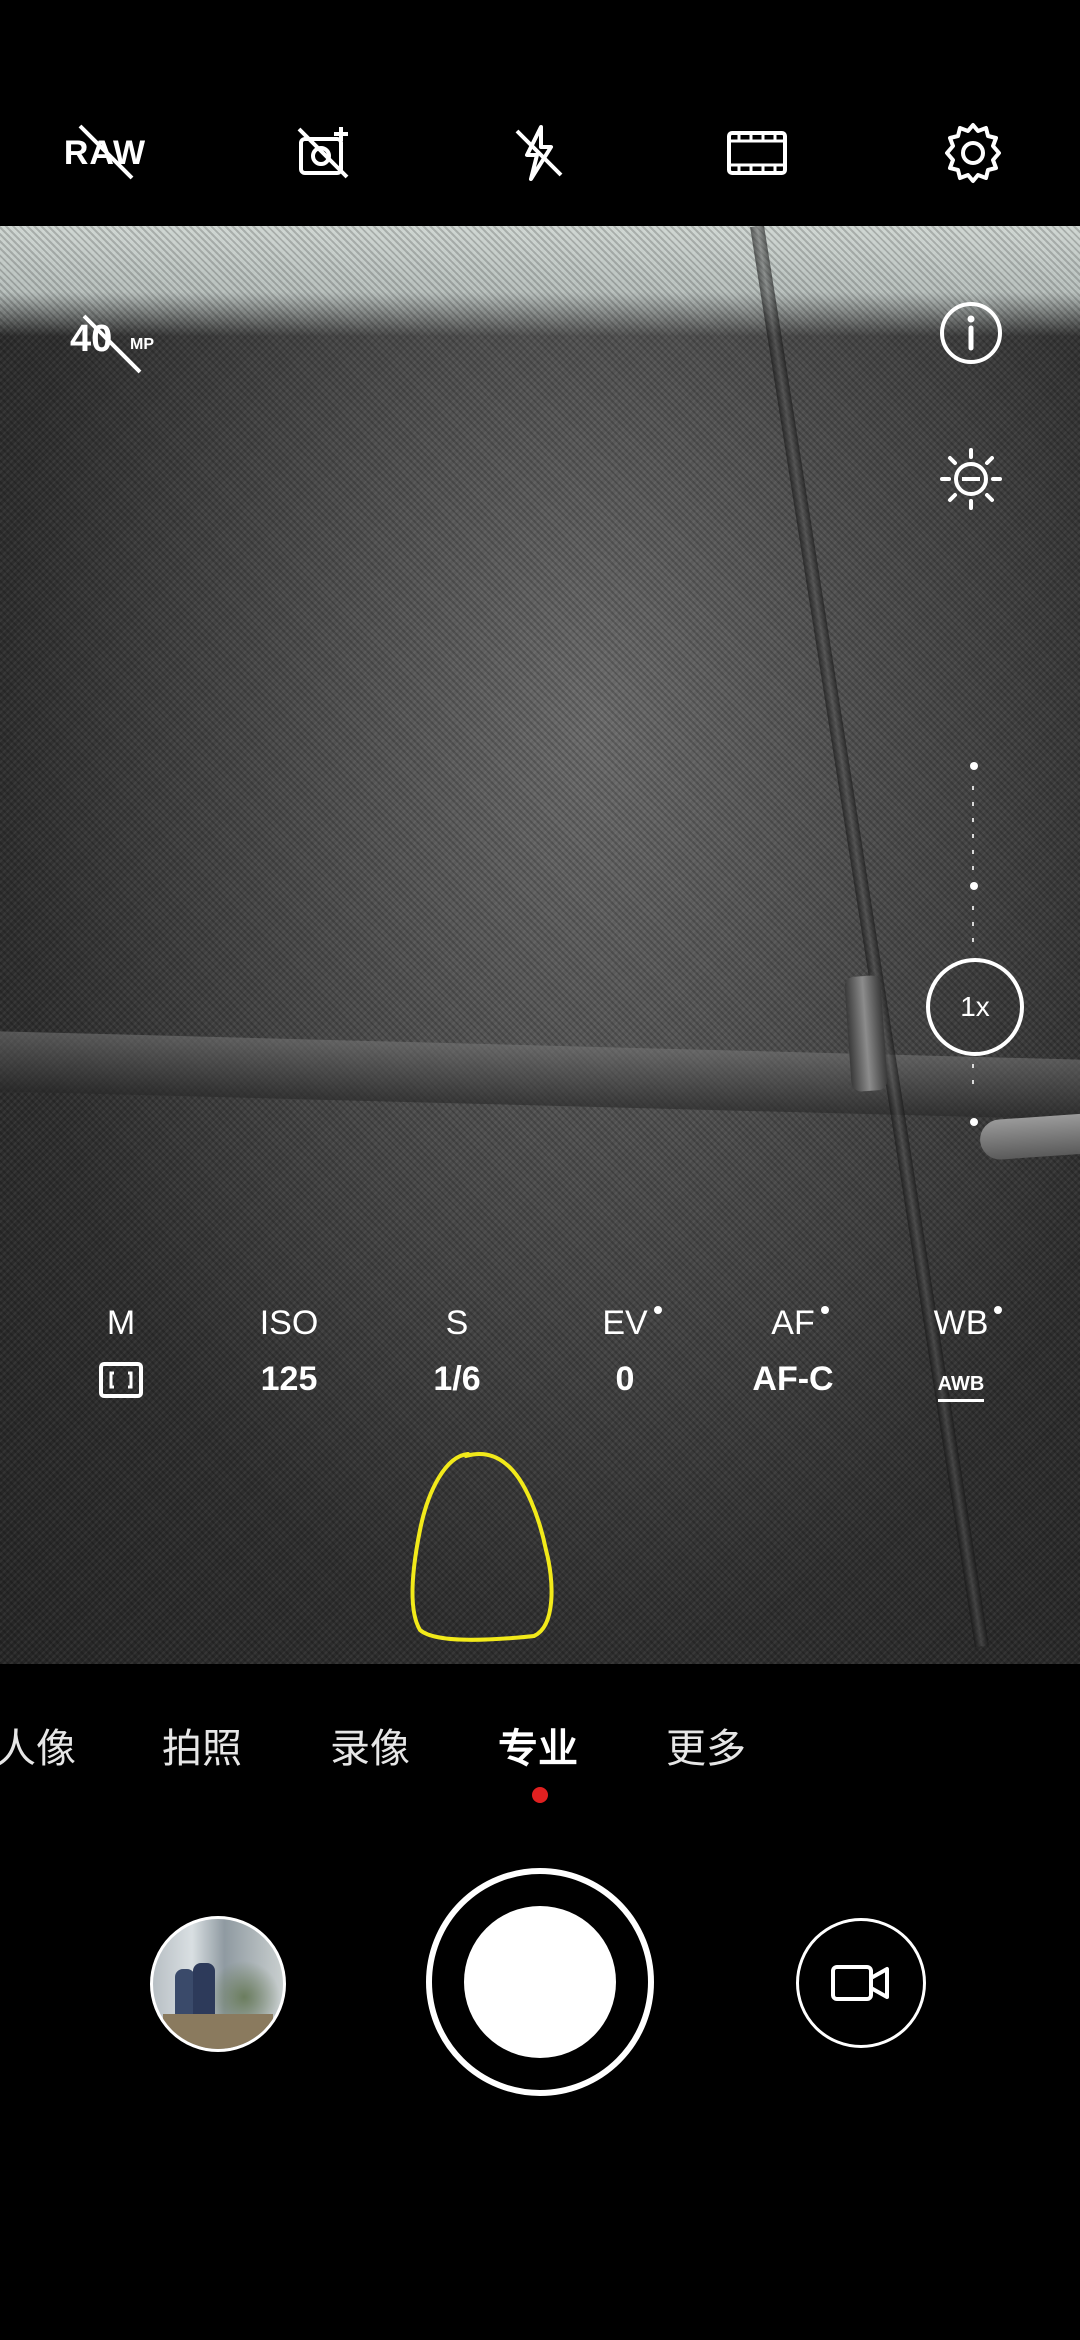 The width and height of the screenshot is (1080, 2340). I want to click on param-value: AWB, so click(961, 1379).